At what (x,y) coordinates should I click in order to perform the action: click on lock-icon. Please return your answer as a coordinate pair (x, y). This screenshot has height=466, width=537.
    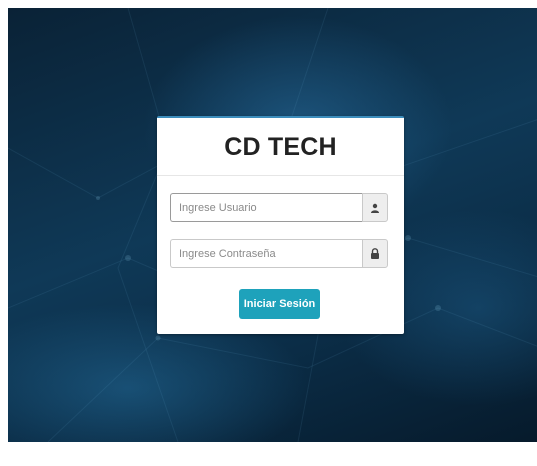
    Looking at the image, I should click on (375, 253).